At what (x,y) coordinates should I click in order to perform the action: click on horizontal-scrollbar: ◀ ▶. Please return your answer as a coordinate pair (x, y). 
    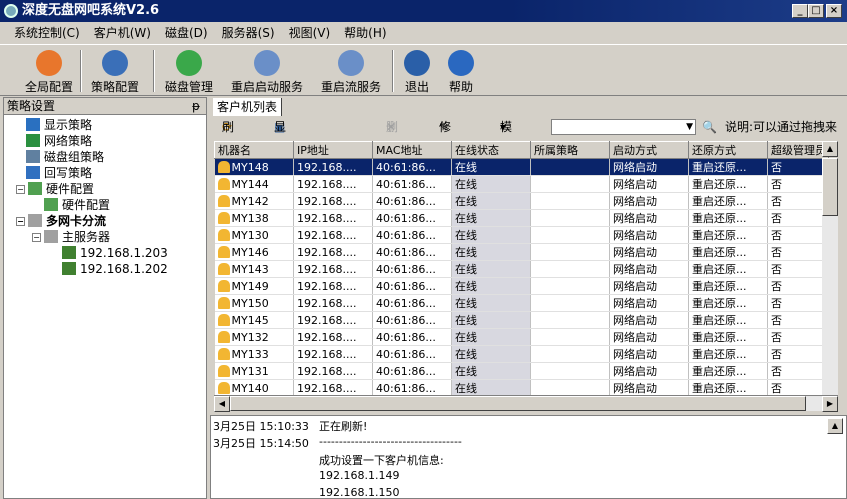
    Looking at the image, I should click on (526, 403).